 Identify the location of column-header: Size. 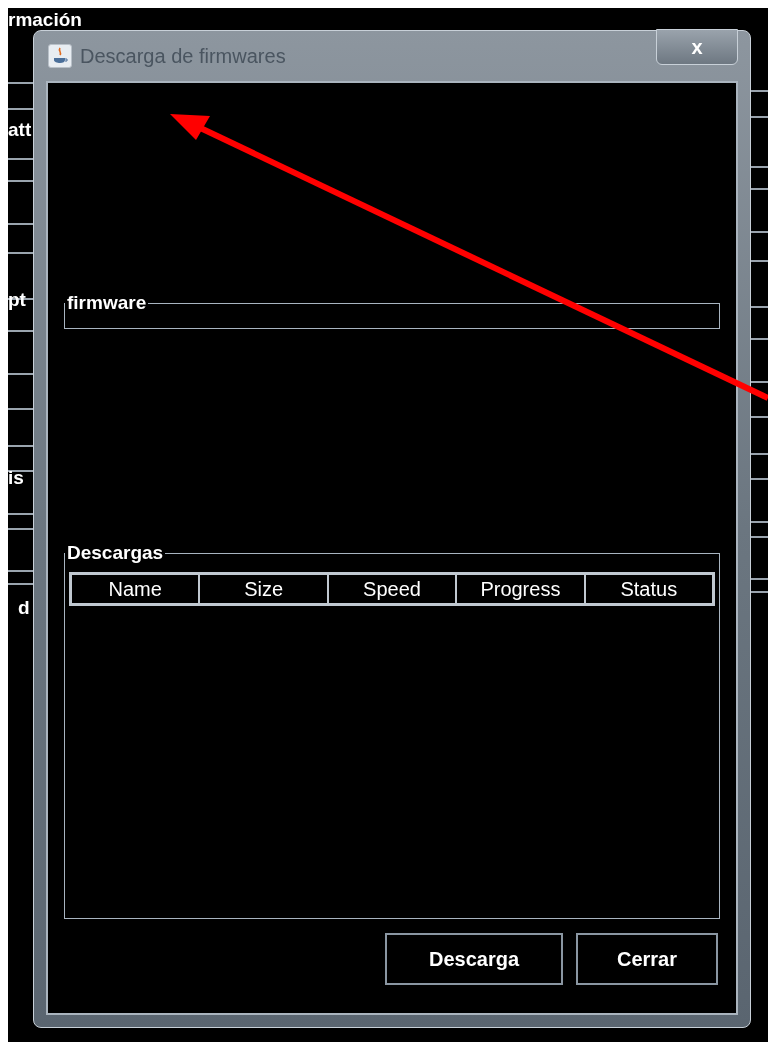
(263, 588).